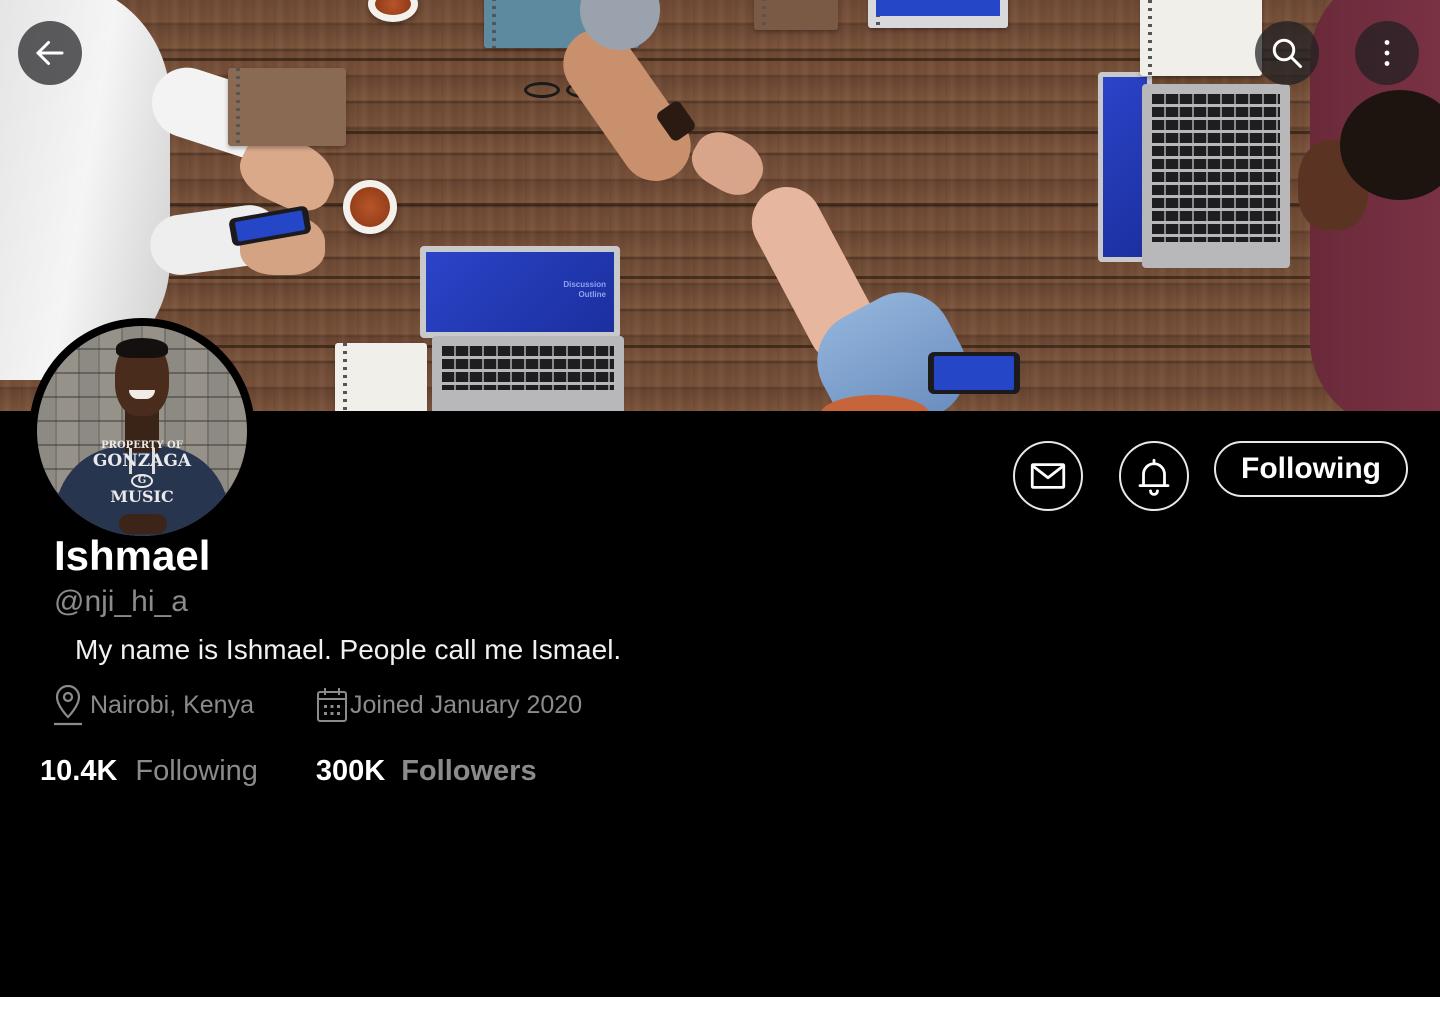 The image size is (1440, 1024). What do you see at coordinates (78, 771) in the screenshot?
I see `following-count: 10.4K` at bounding box center [78, 771].